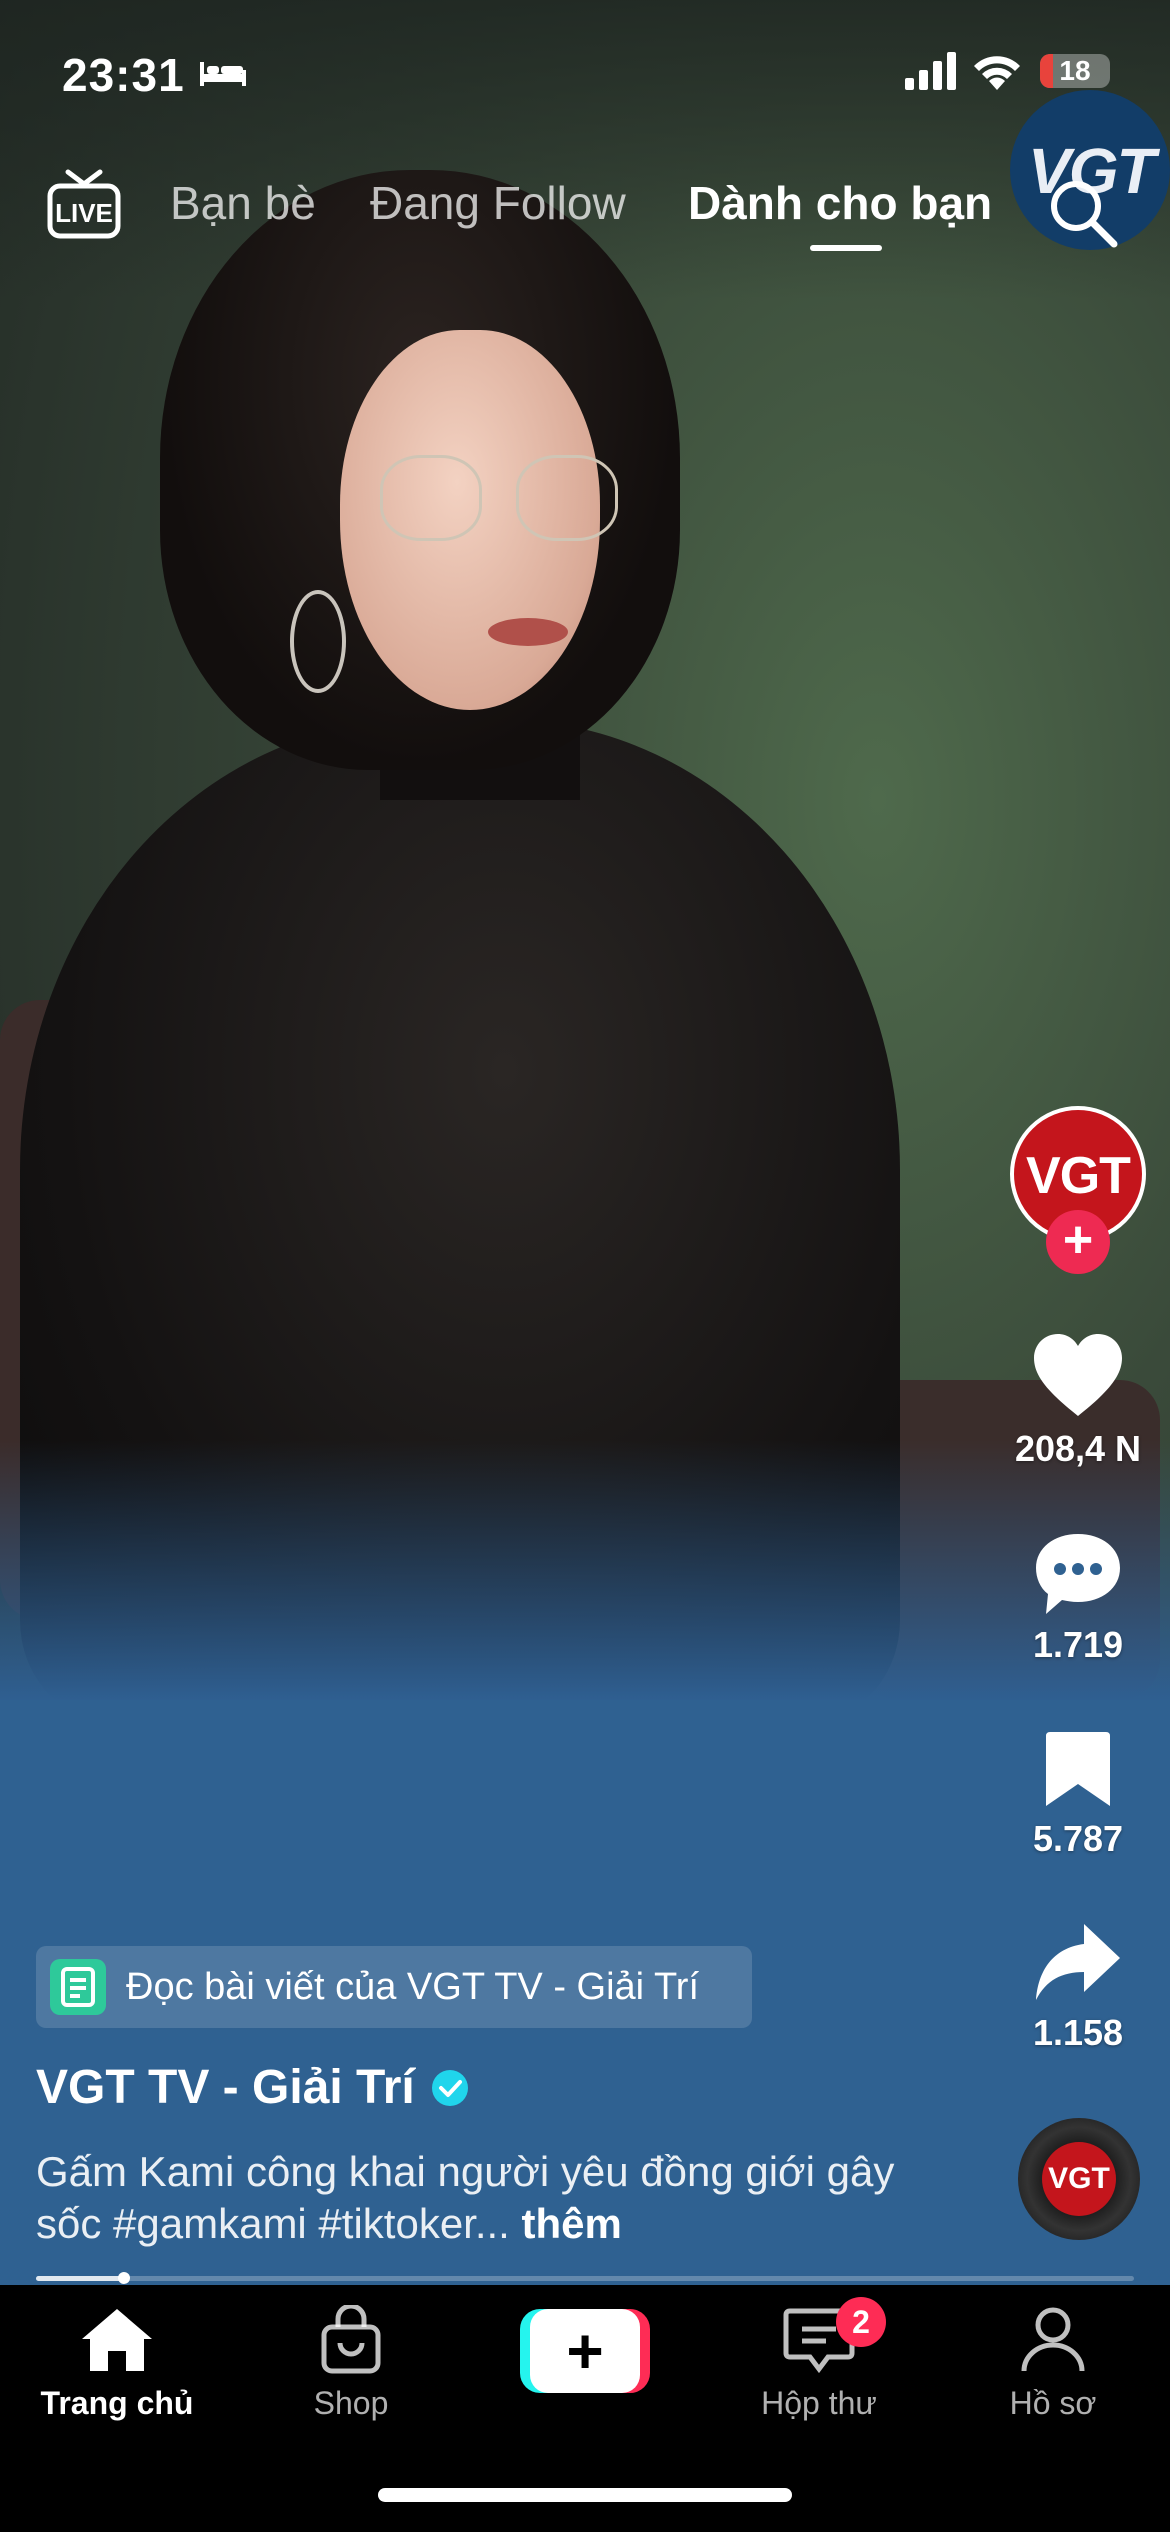  What do you see at coordinates (351, 2403) in the screenshot?
I see `nav-shop-label: Shop` at bounding box center [351, 2403].